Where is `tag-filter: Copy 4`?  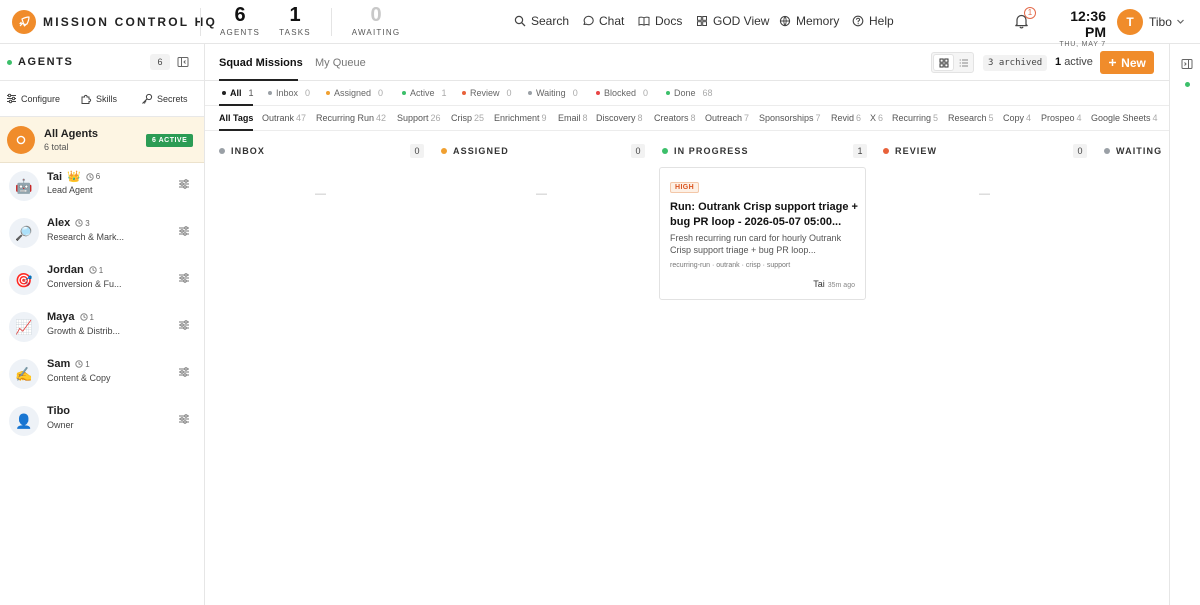 tag-filter: Copy 4 is located at coordinates (1017, 118).